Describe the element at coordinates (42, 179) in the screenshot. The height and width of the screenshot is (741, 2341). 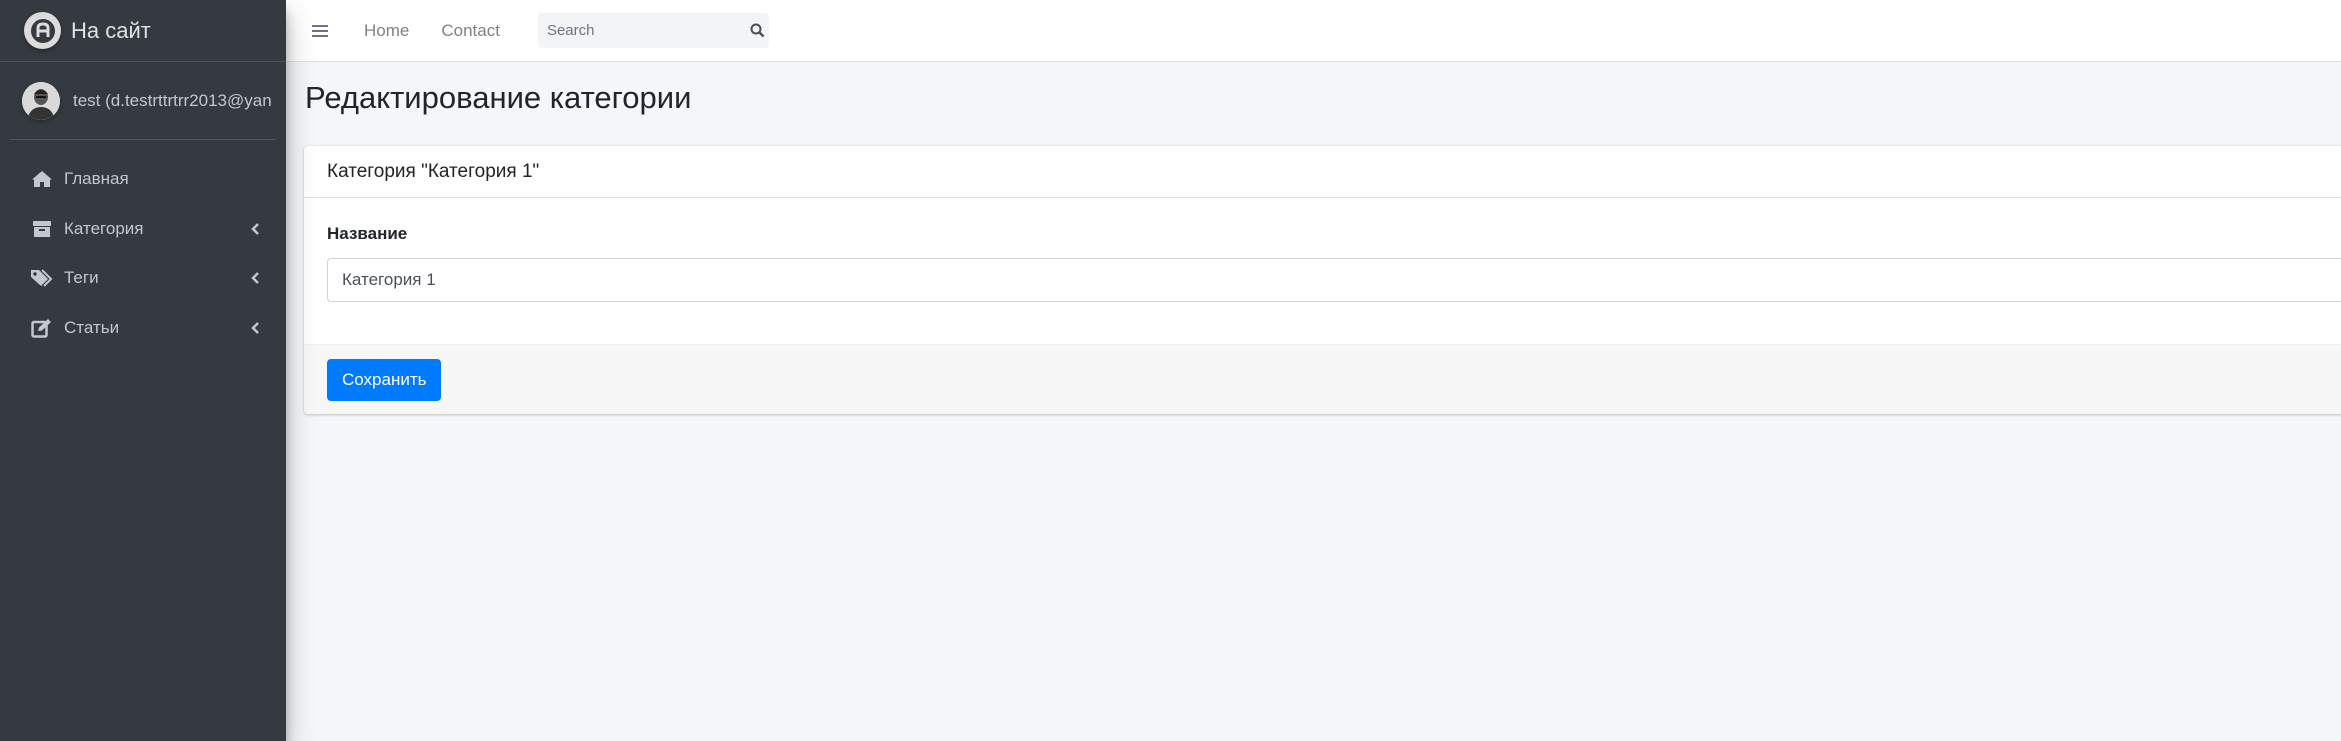
I see `home-icon` at that location.